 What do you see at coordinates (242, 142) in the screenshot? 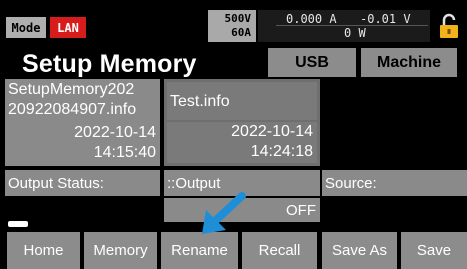
I see `file-date-box: 2022-10-14 14:24:18` at bounding box center [242, 142].